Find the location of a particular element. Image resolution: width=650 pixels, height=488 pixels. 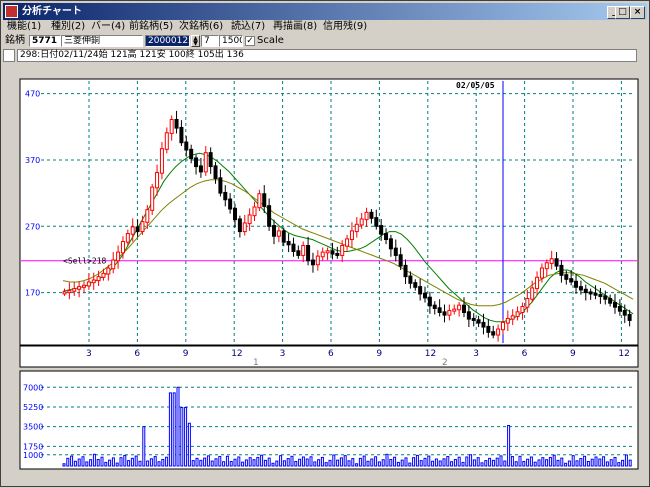

y-tick-label: 470 is located at coordinates (32, 94).